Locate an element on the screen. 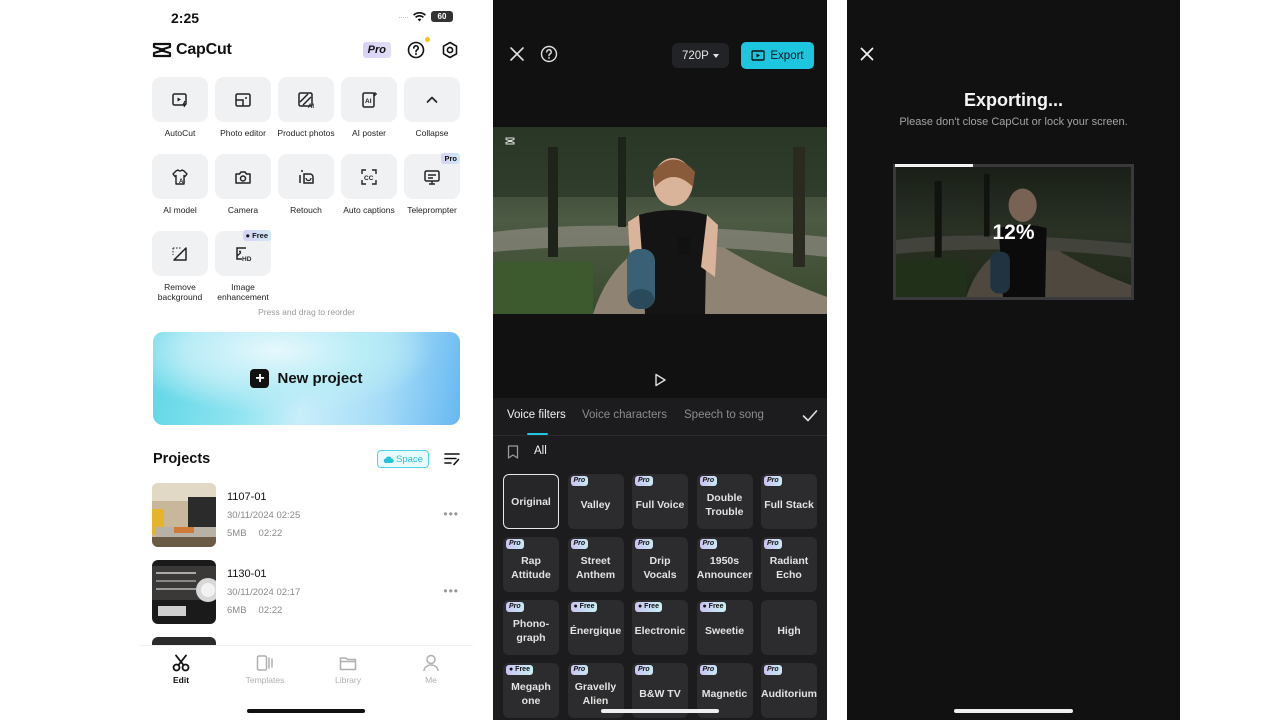 The width and height of the screenshot is (1280, 720). voice-filter-label: Gravelly Alien is located at coordinates (595, 693).